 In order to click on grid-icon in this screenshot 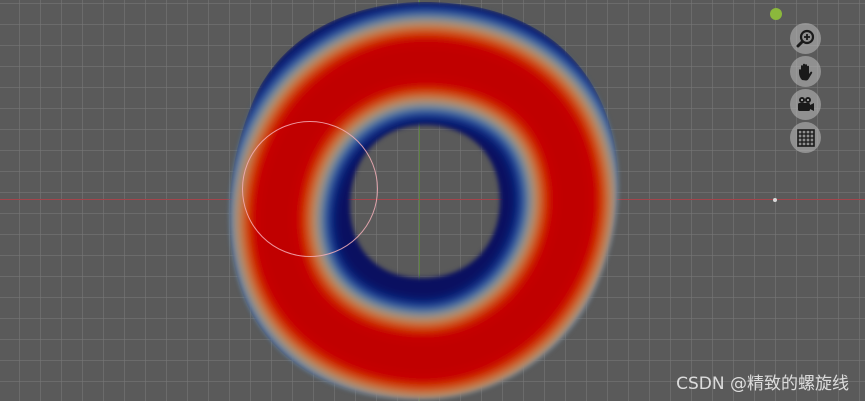, I will do `click(805, 137)`.